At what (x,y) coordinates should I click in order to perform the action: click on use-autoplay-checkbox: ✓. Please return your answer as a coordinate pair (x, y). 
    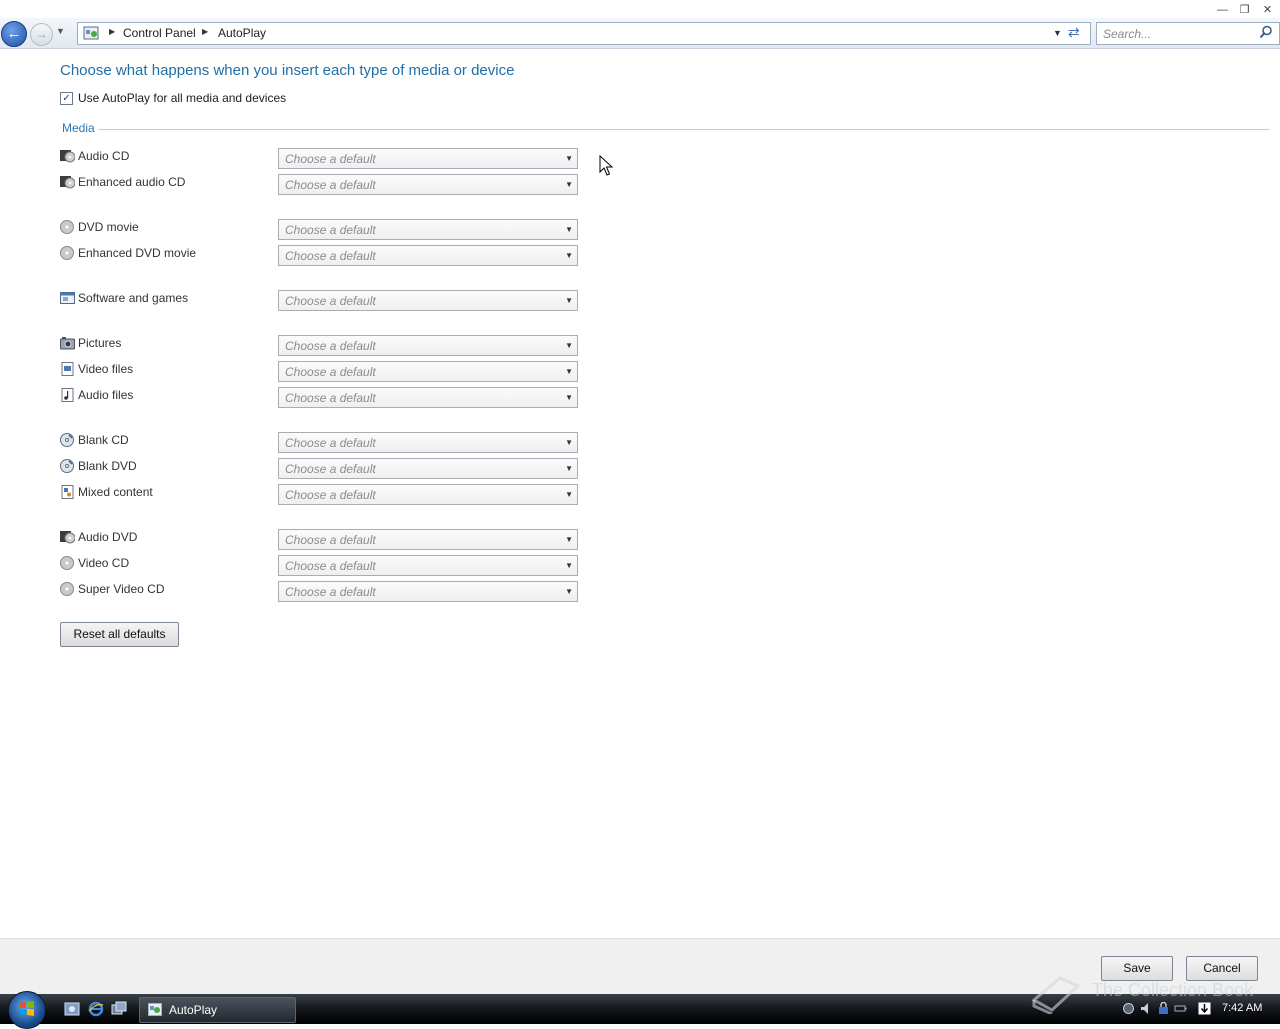
    Looking at the image, I should click on (66, 98).